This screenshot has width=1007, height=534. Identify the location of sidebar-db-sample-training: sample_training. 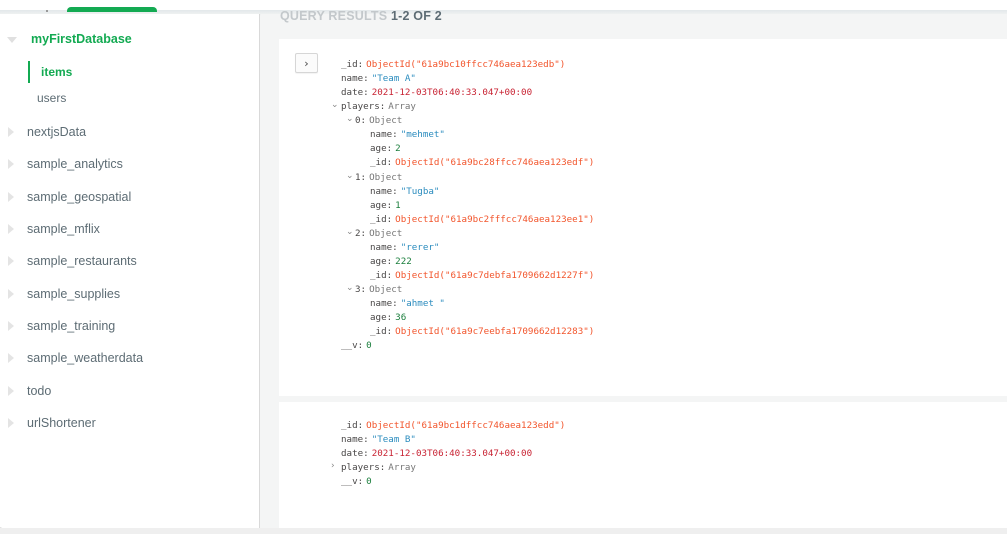
(129, 326).